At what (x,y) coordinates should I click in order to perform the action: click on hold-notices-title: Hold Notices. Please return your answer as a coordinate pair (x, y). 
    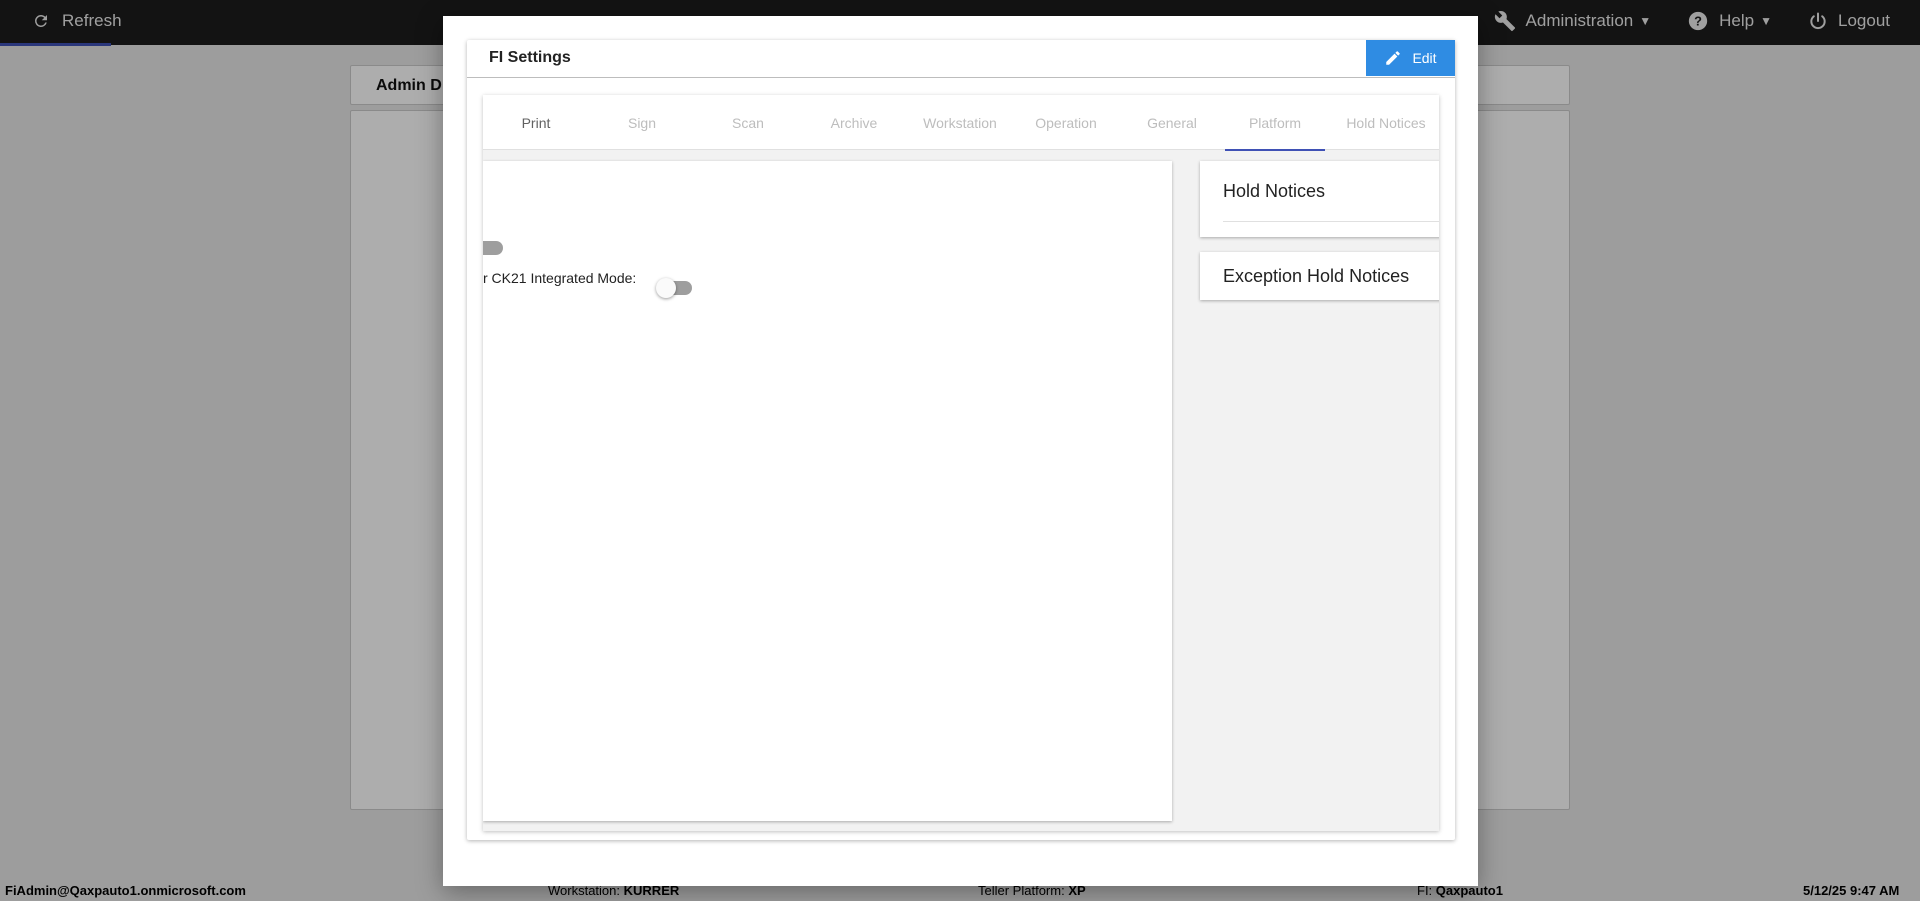
    Looking at the image, I should click on (1274, 191).